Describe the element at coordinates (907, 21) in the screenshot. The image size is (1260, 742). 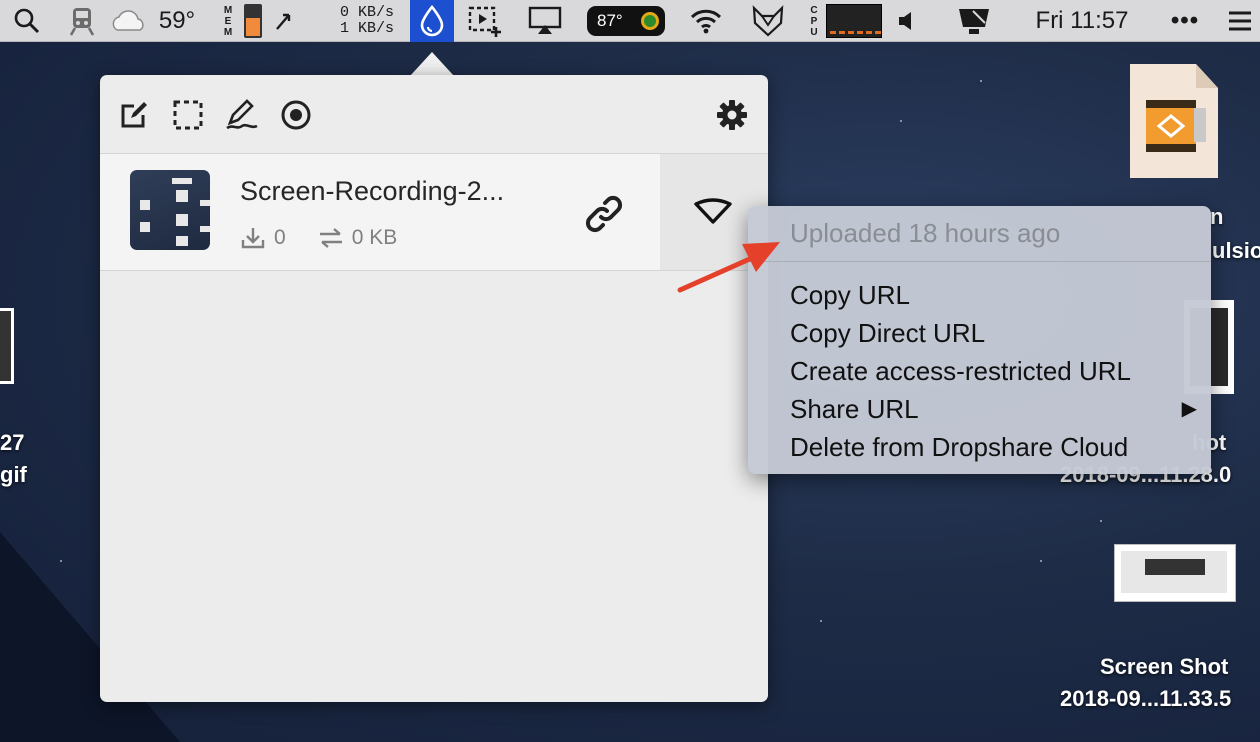
I see `volume-icon` at that location.